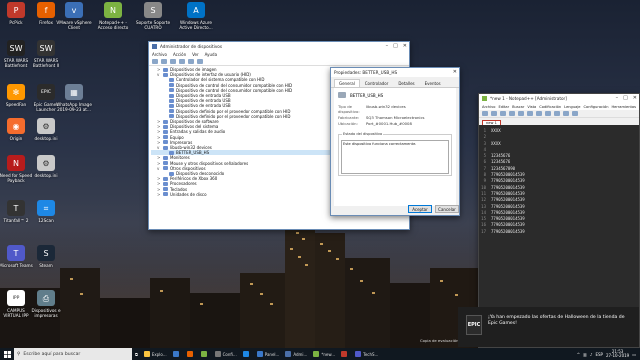 The width and height of the screenshot is (640, 360). What do you see at coordinates (530, 113) in the screenshot?
I see `print-icon` at bounding box center [530, 113].